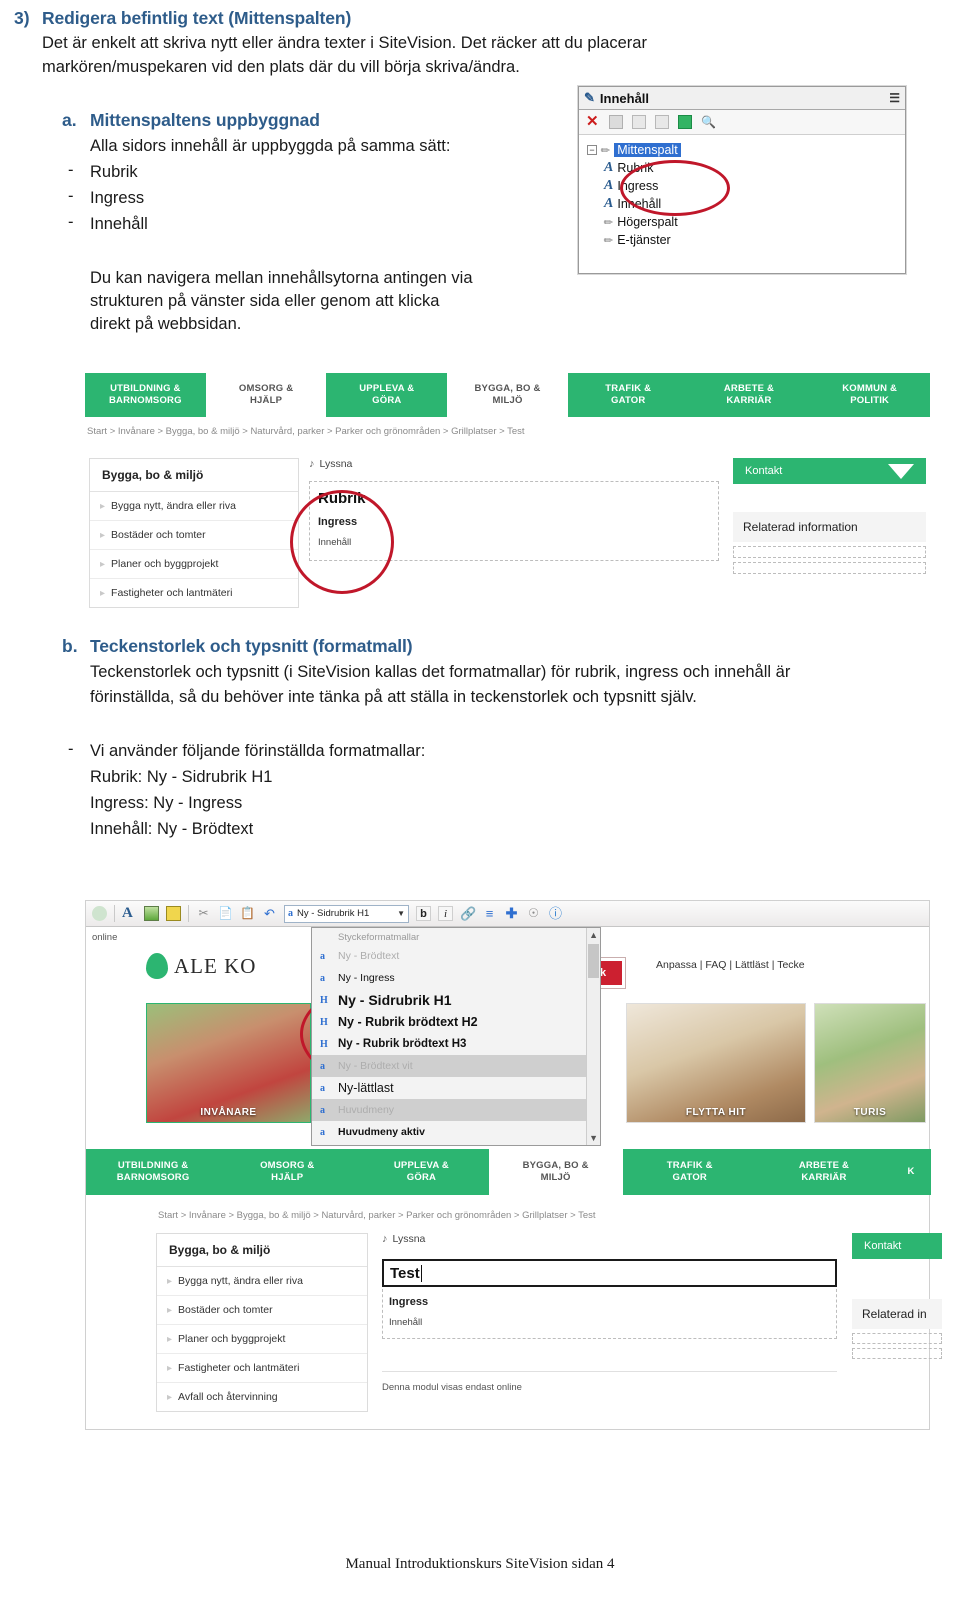 The height and width of the screenshot is (1612, 960). Describe the element at coordinates (262, 1397) in the screenshot. I see `left-menu-item: ▸ Avfall och återvinning` at that location.